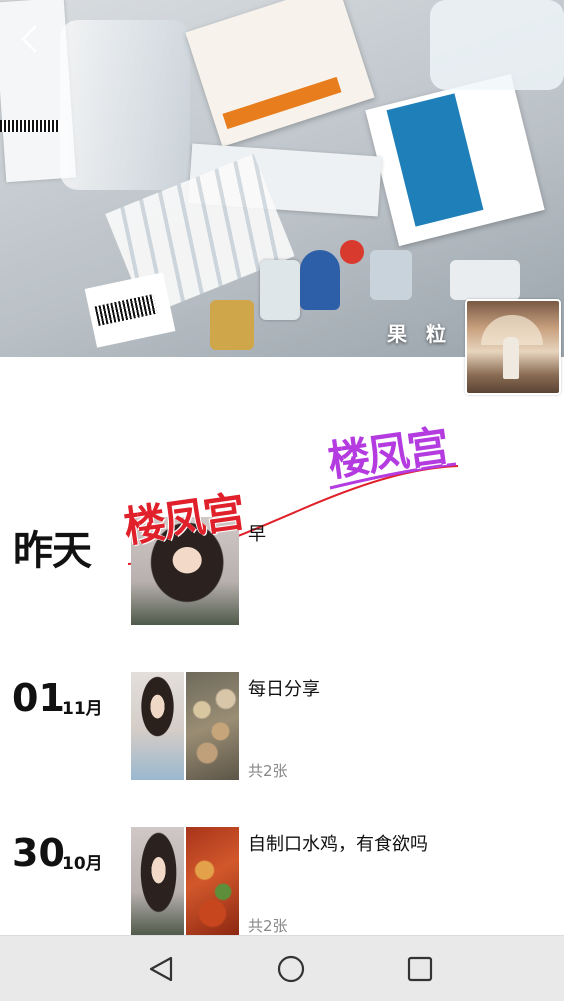 Image resolution: width=564 pixels, height=1001 pixels. Describe the element at coordinates (82, 709) in the screenshot. I see `date-month: 11月` at that location.